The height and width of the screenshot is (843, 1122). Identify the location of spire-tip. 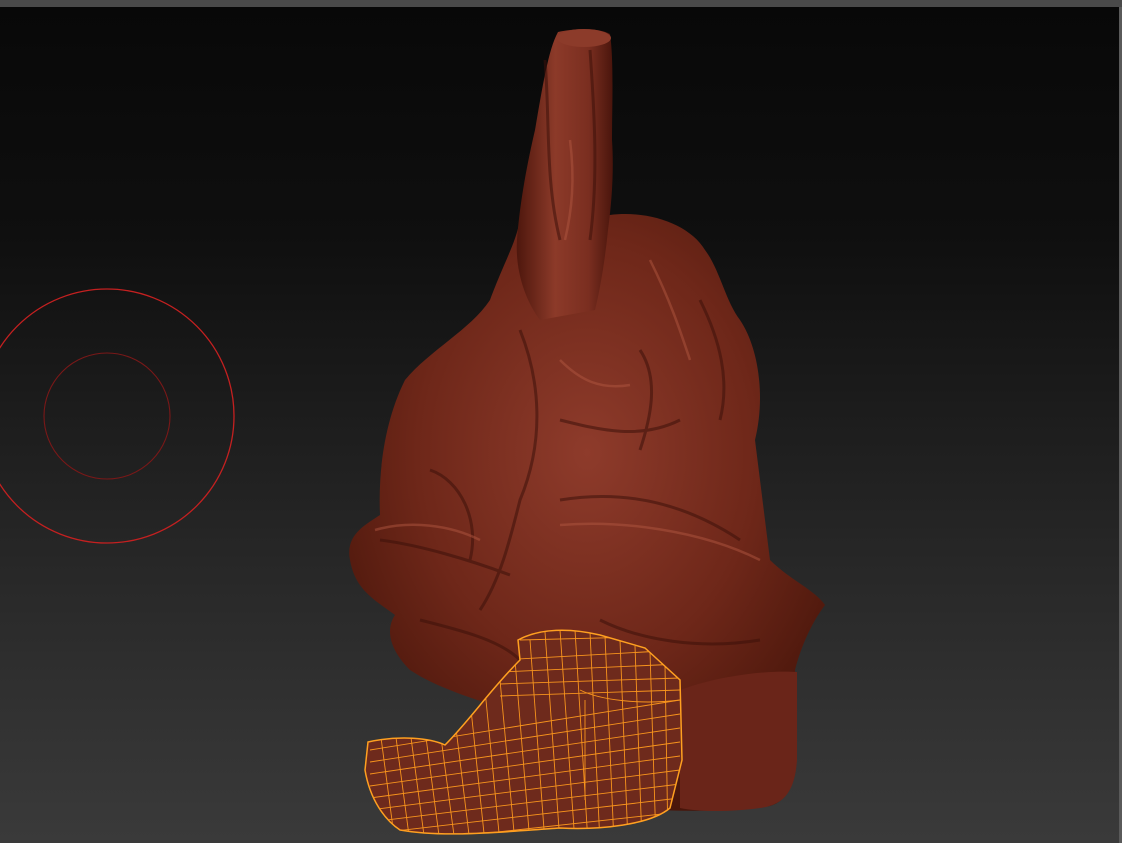
(584, 38).